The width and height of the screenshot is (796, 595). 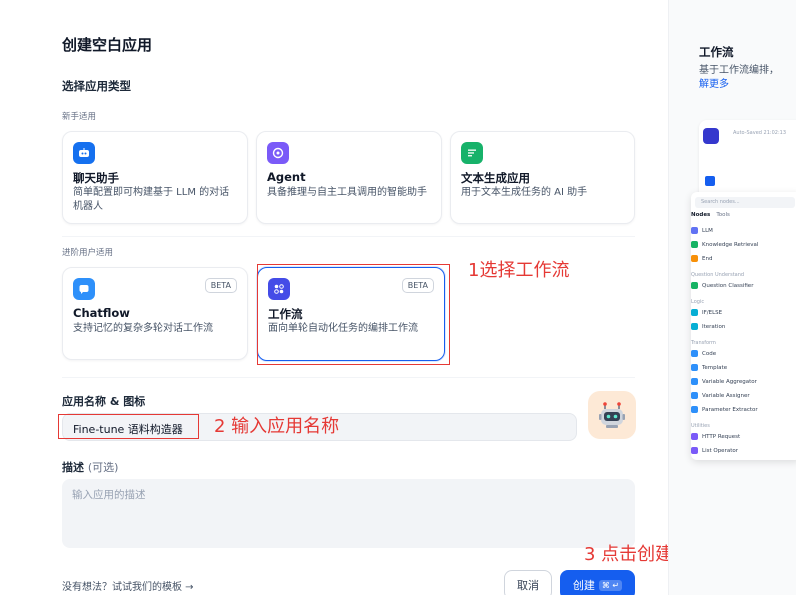 What do you see at coordinates (96, 178) in the screenshot?
I see `card-name: 聊天助手` at bounding box center [96, 178].